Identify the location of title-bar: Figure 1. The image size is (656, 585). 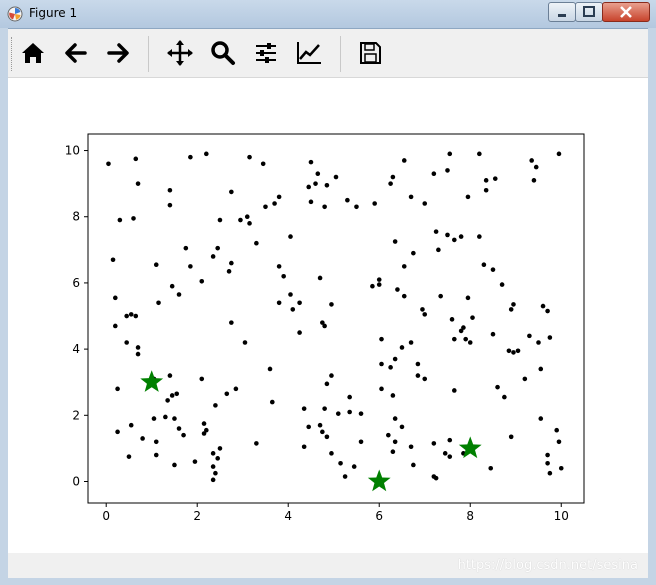
(328, 14).